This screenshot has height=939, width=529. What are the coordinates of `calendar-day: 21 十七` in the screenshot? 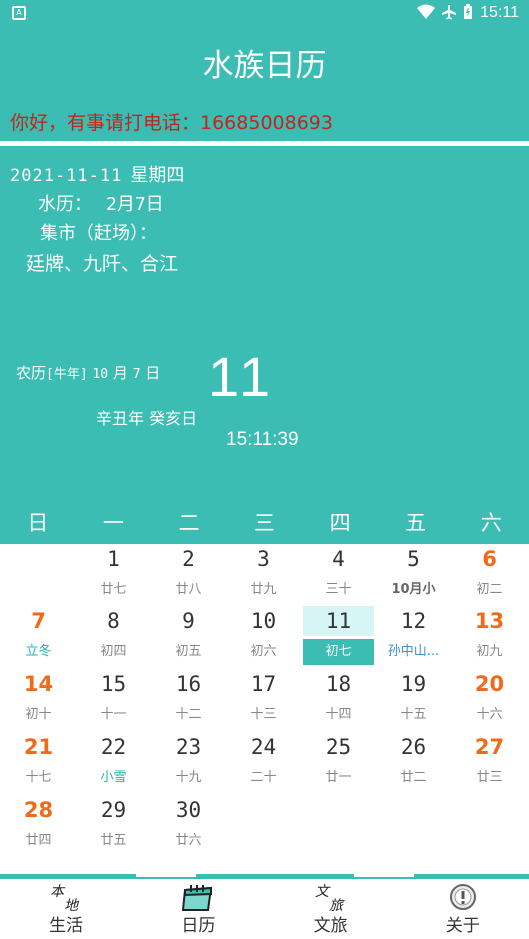 It's located at (38, 761).